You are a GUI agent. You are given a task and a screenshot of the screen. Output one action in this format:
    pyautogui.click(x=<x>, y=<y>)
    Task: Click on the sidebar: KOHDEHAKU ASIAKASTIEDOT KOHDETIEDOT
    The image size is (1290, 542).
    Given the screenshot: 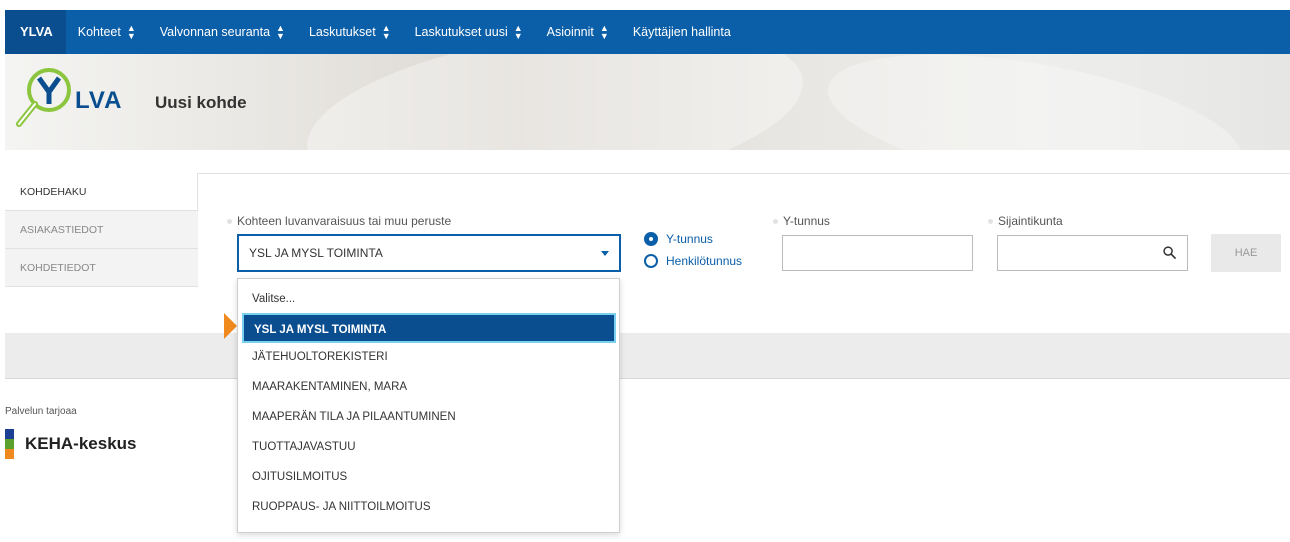 What is the action you would take?
    pyautogui.click(x=101, y=230)
    